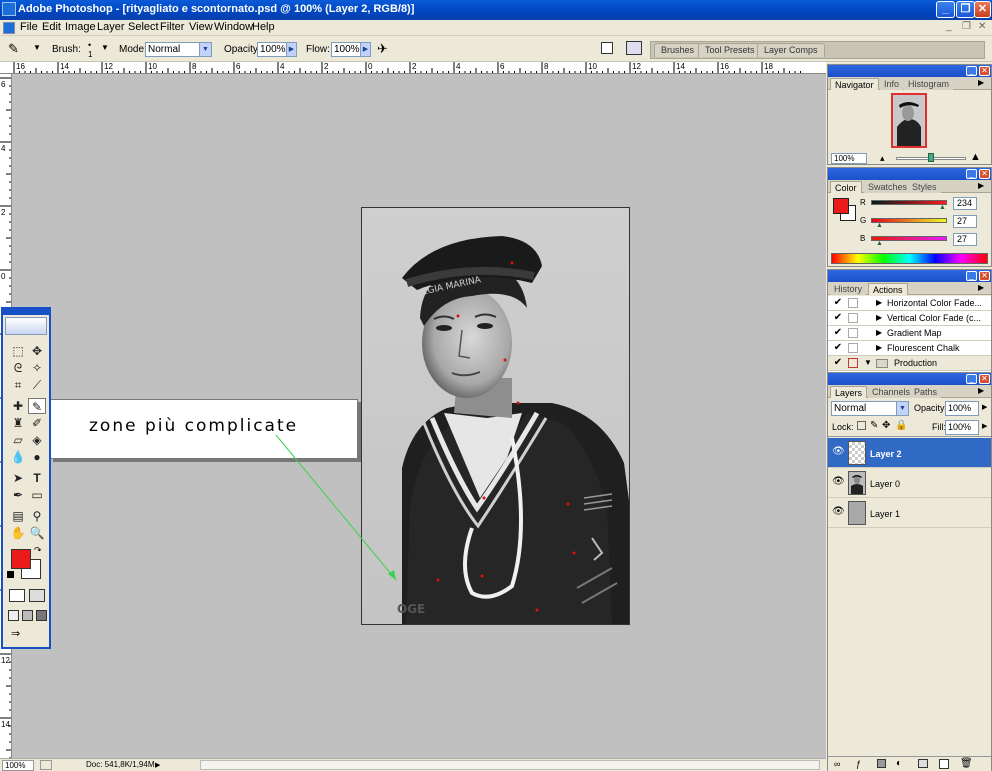 The width and height of the screenshot is (992, 771). Describe the element at coordinates (365, 49) in the screenshot. I see `flow-arrow-icon: ▶` at that location.